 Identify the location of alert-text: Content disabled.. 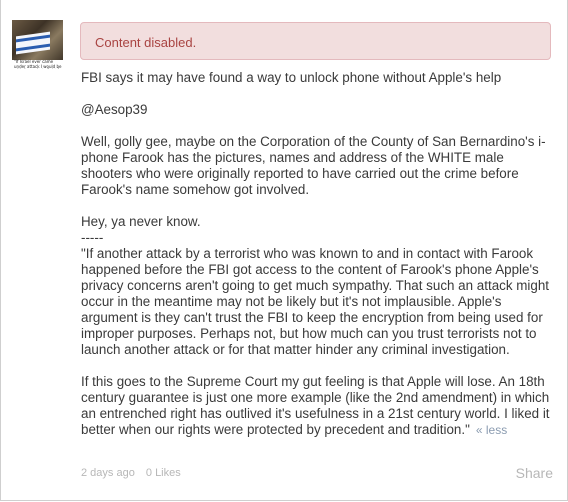
(146, 42).